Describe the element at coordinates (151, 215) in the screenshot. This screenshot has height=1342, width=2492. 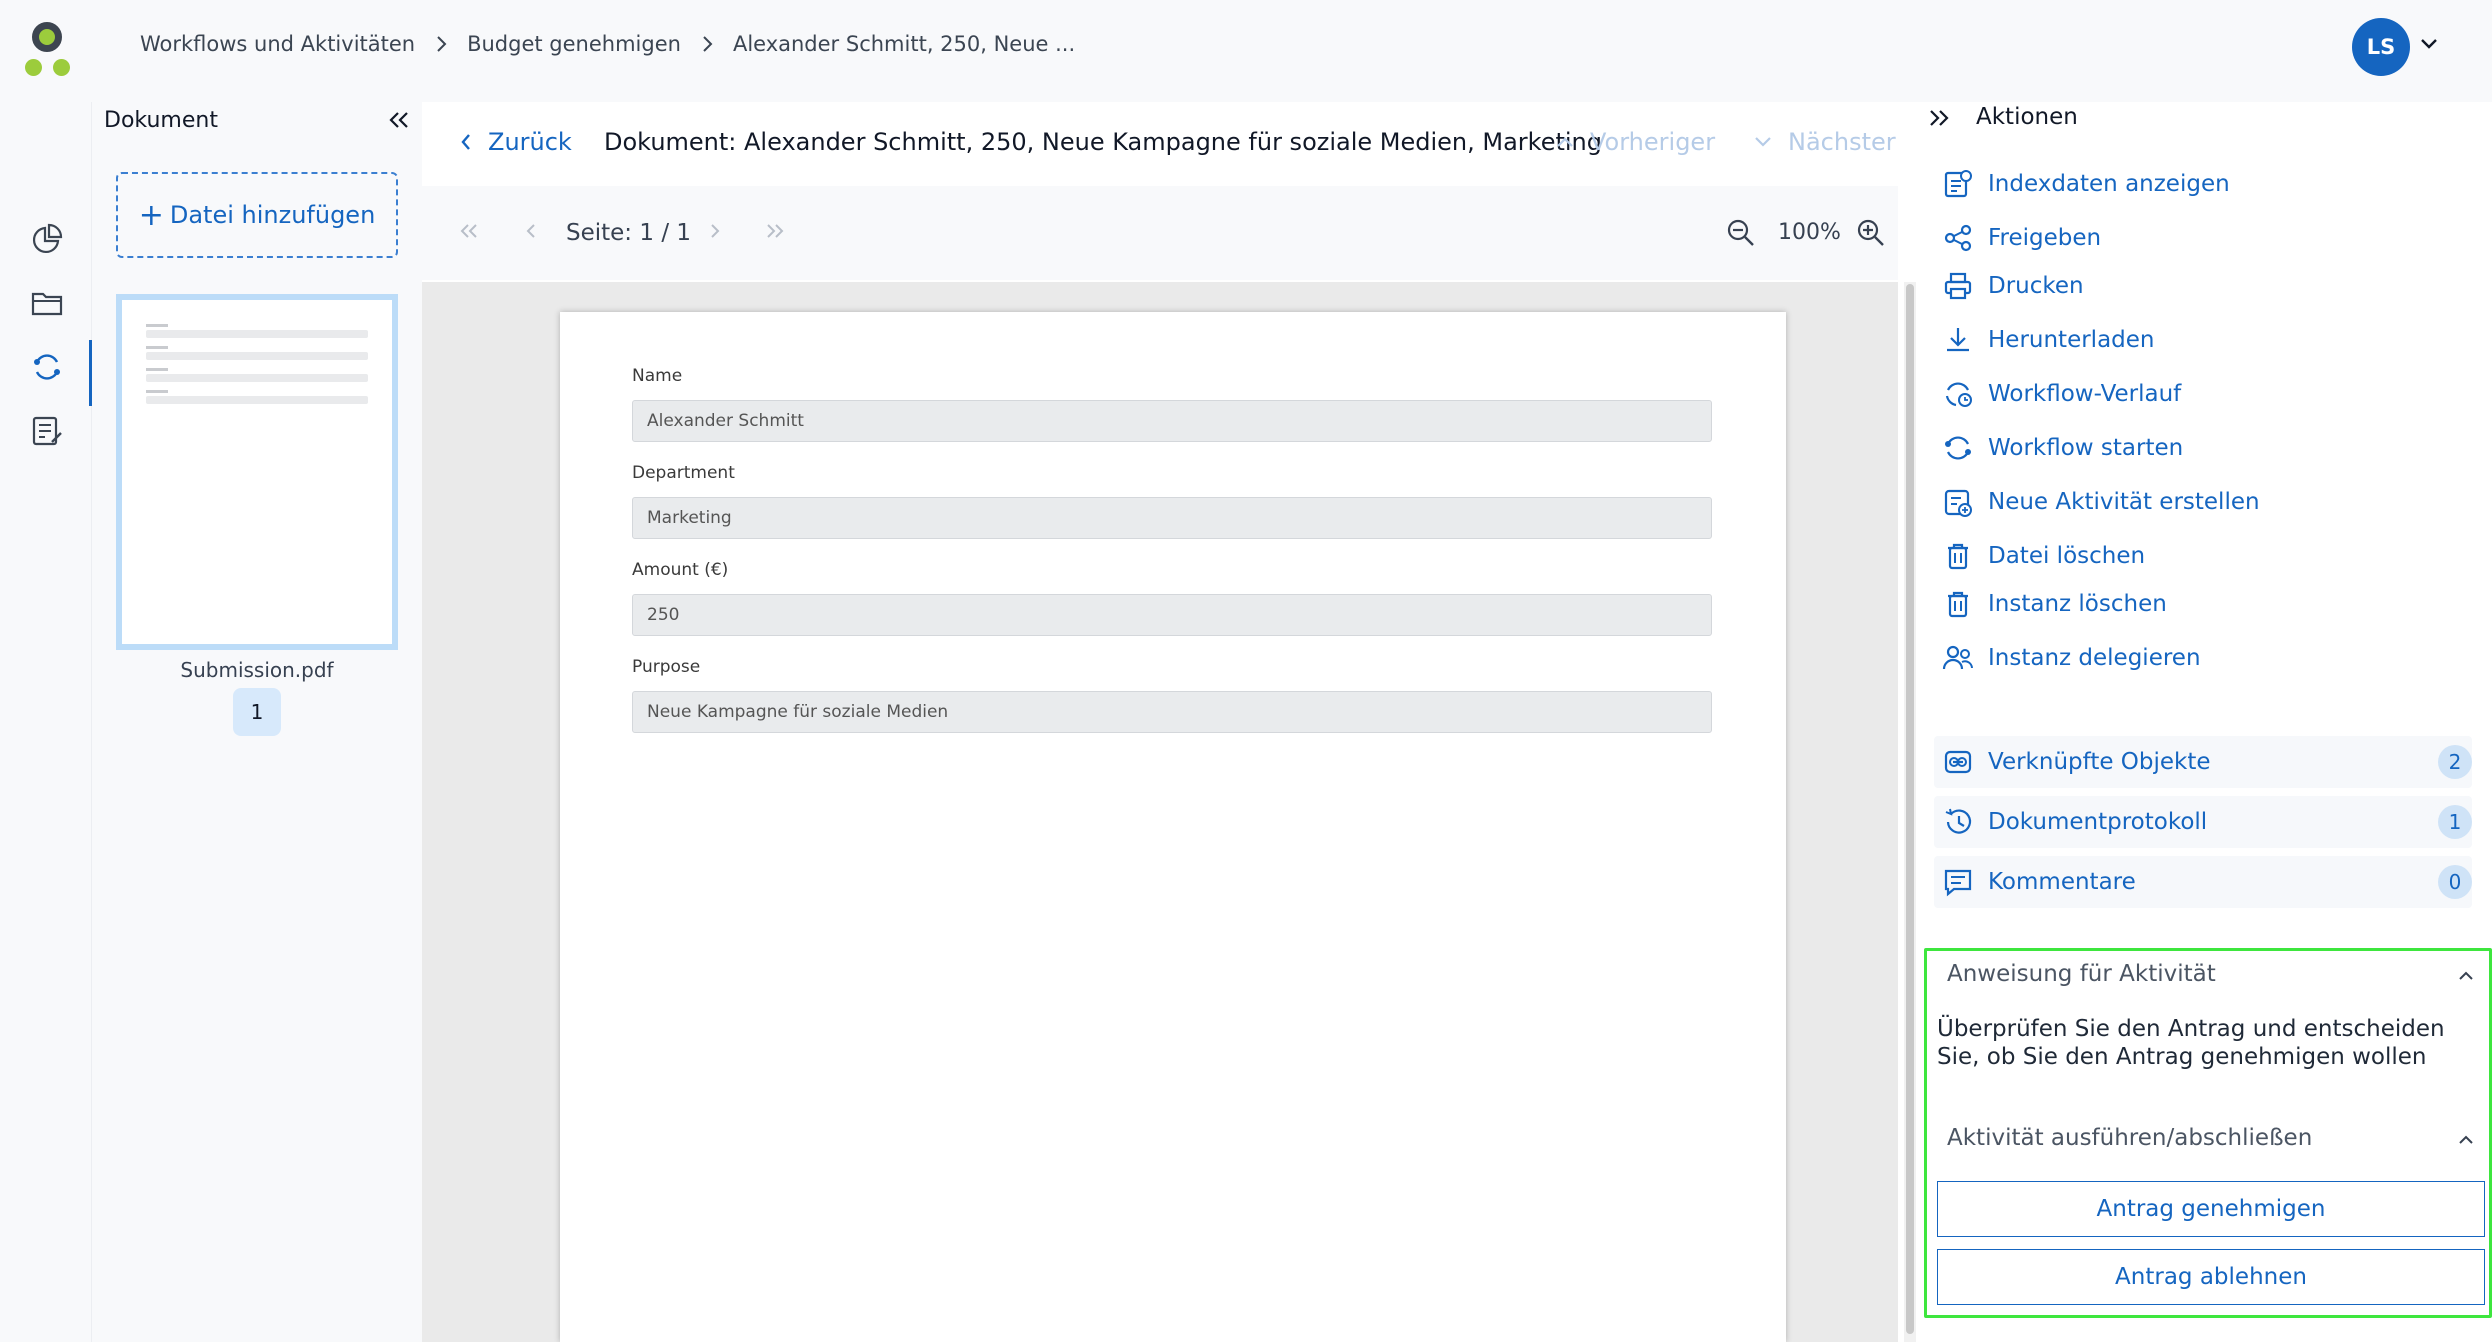
I see `plus-icon: +` at that location.